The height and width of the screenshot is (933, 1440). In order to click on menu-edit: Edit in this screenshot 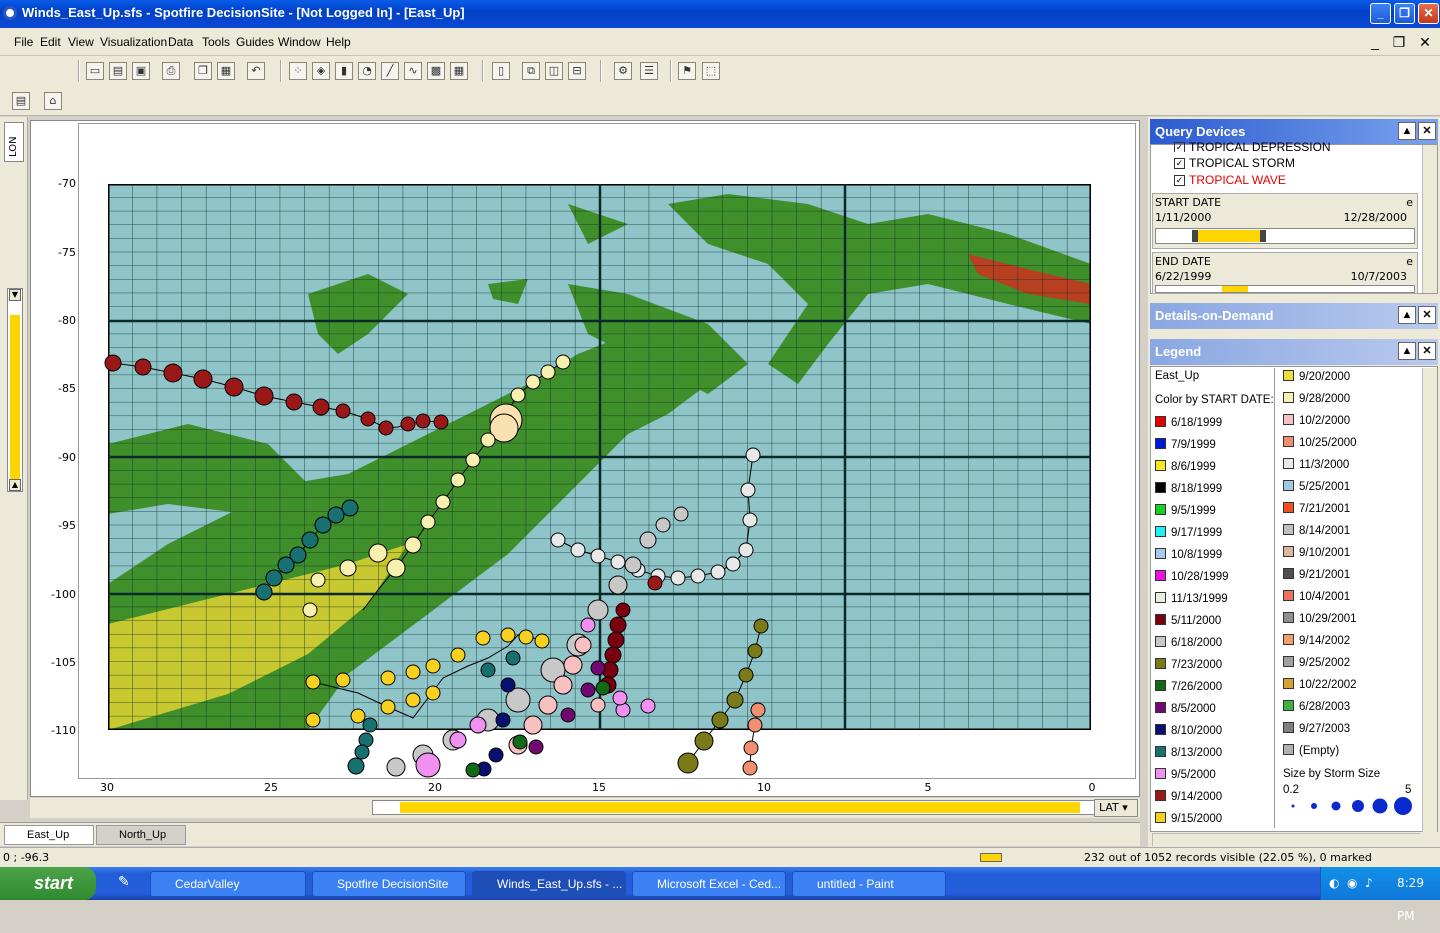, I will do `click(50, 42)`.